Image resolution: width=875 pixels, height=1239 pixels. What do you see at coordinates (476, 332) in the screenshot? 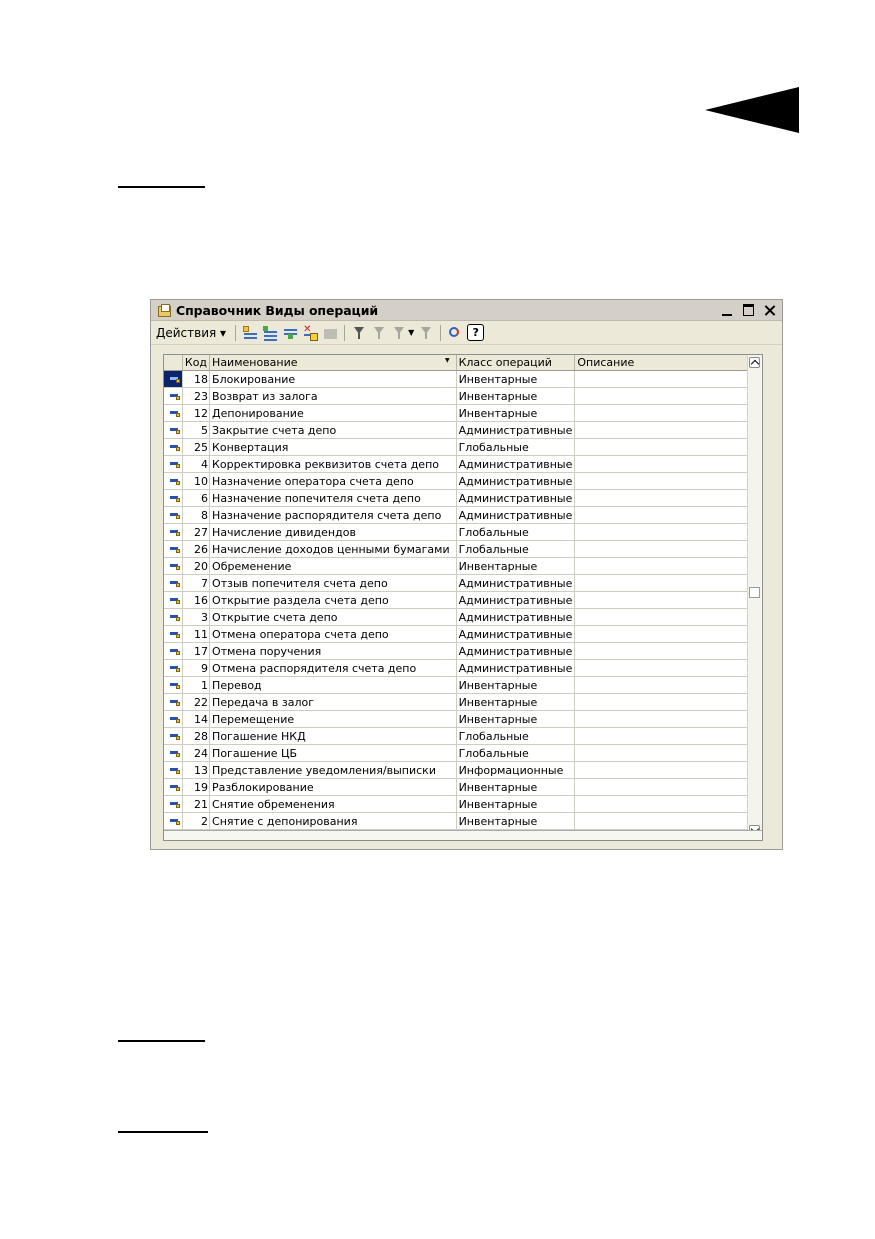
I see `help-button: ?` at bounding box center [476, 332].